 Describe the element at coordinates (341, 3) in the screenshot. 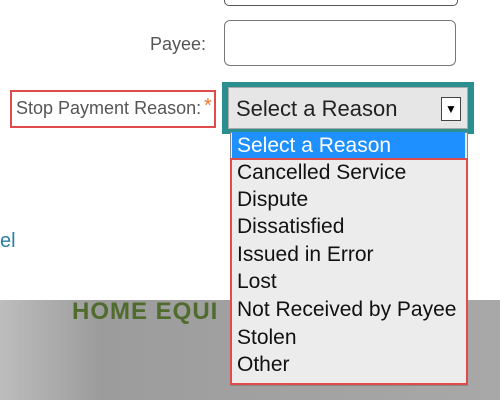

I see `previous-field-input` at that location.